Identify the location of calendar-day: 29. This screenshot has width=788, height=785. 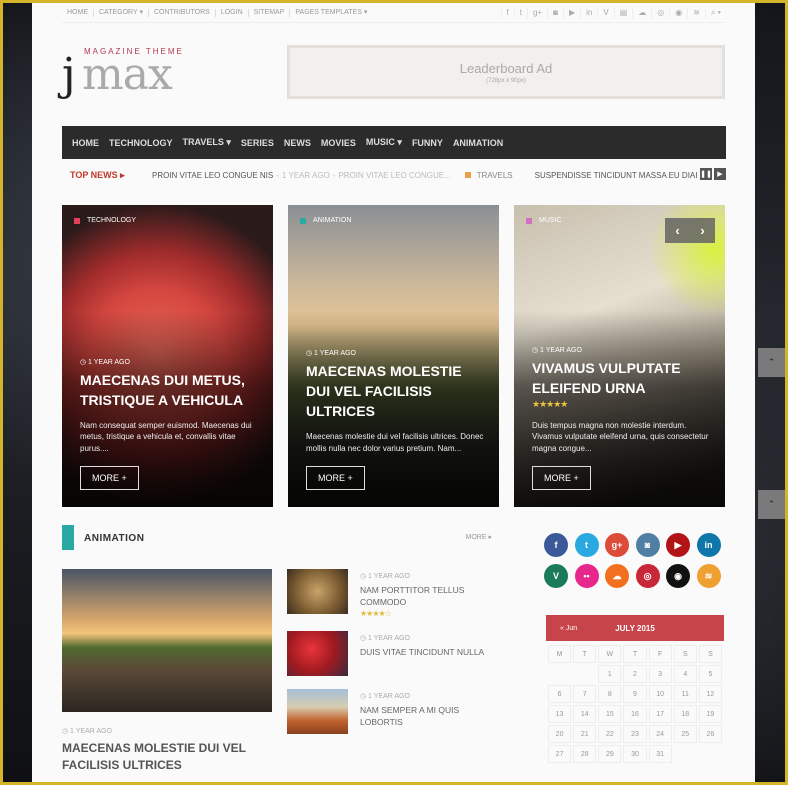
(610, 754).